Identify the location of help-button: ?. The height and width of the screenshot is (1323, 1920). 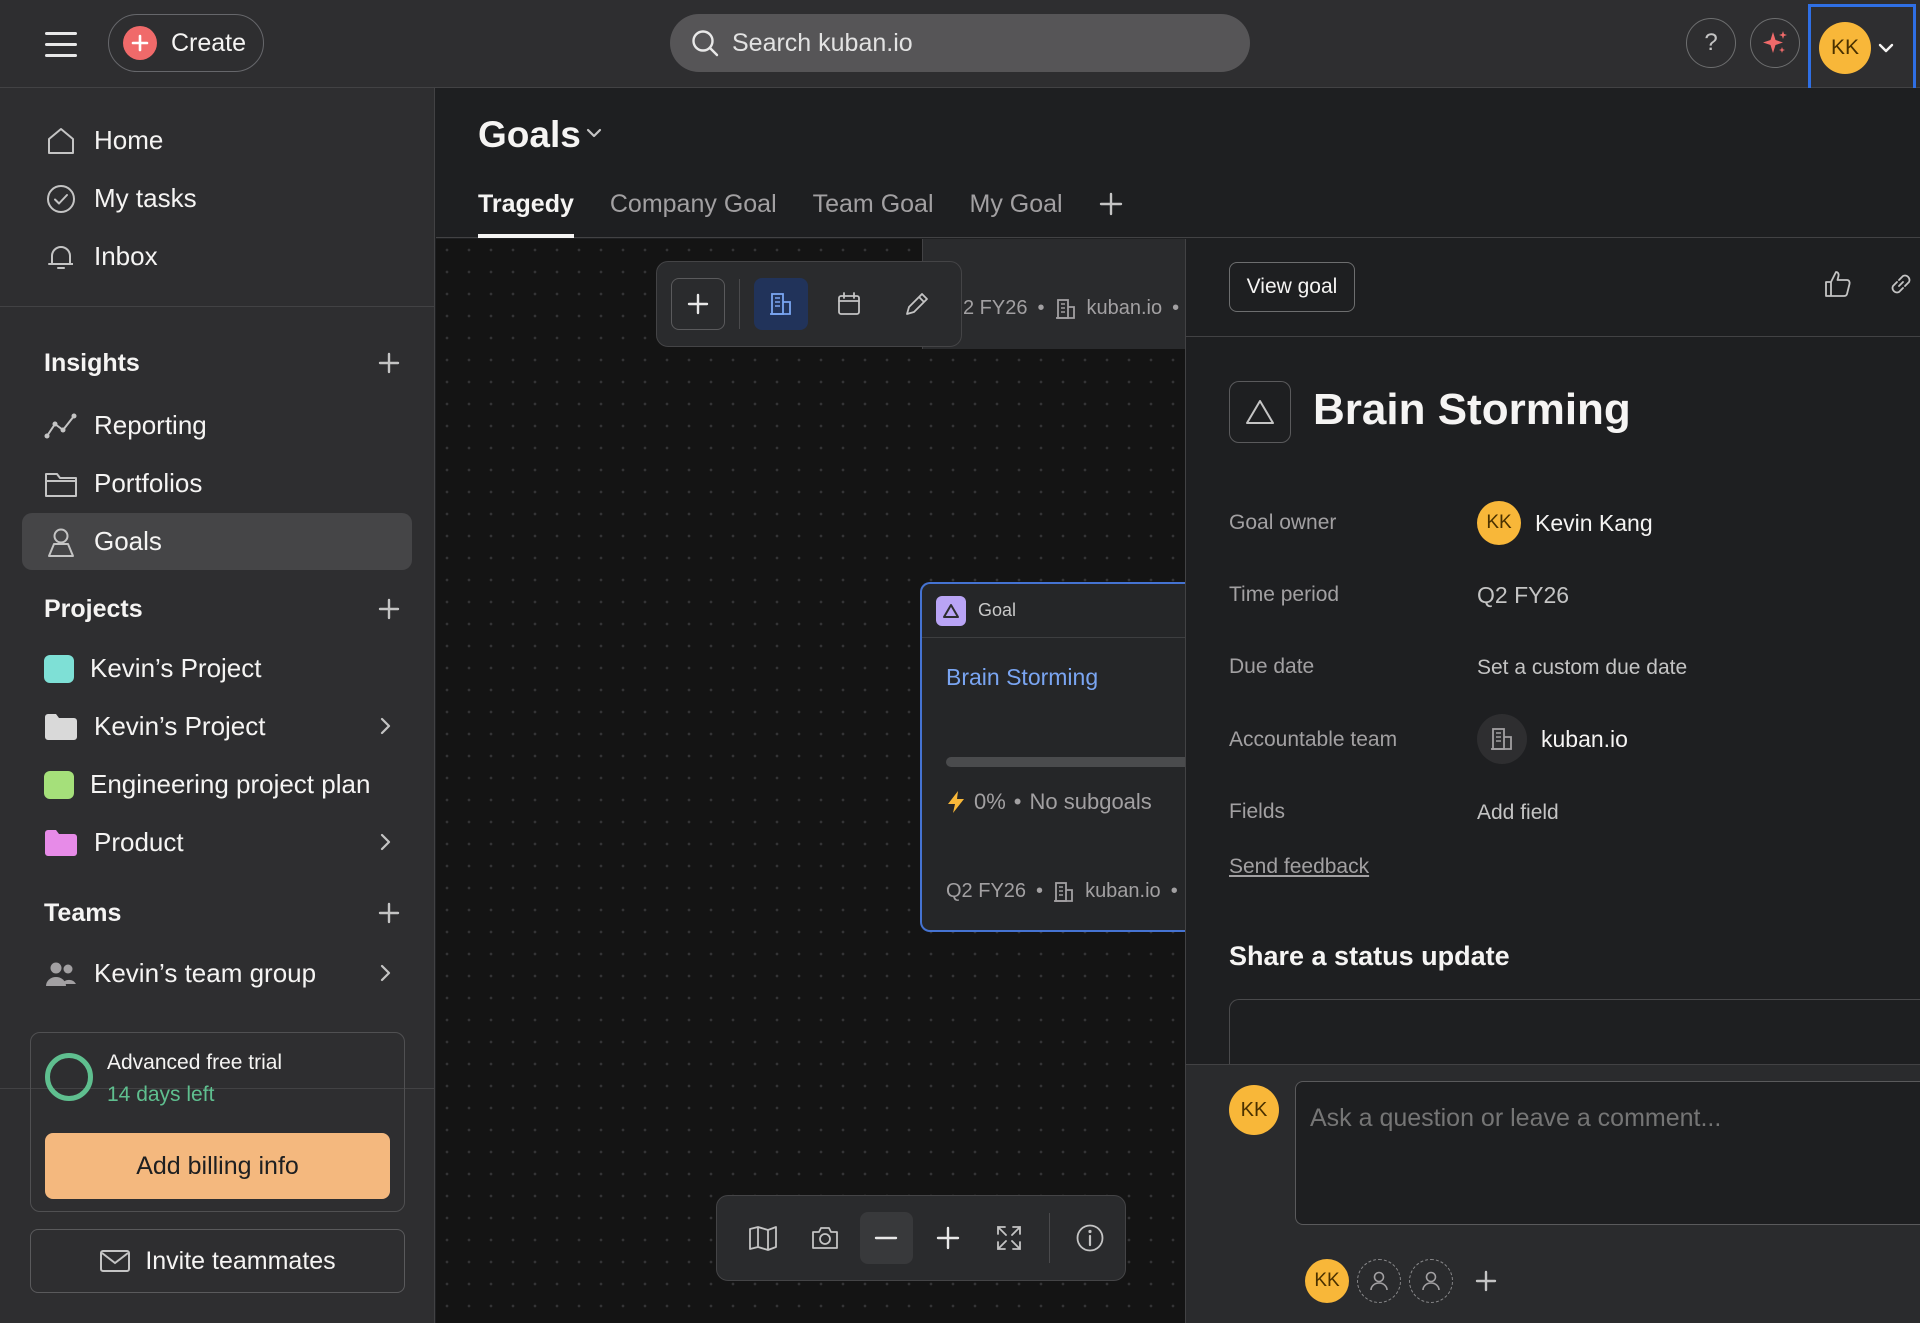
(1711, 43).